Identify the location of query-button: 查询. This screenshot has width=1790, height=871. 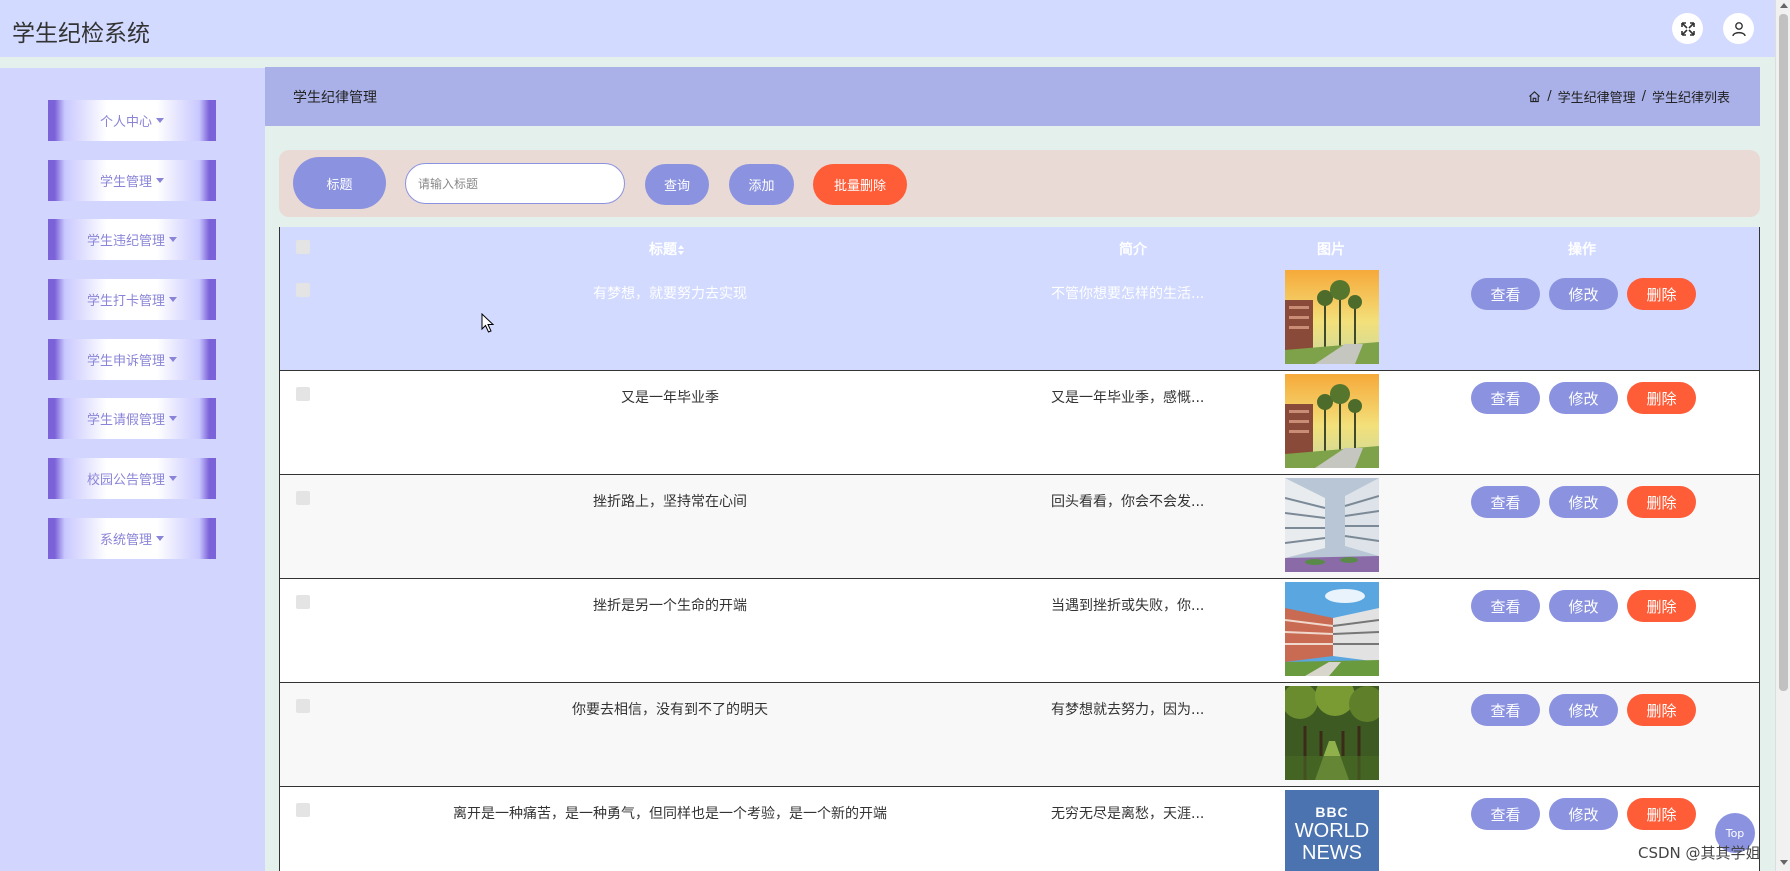
(677, 184).